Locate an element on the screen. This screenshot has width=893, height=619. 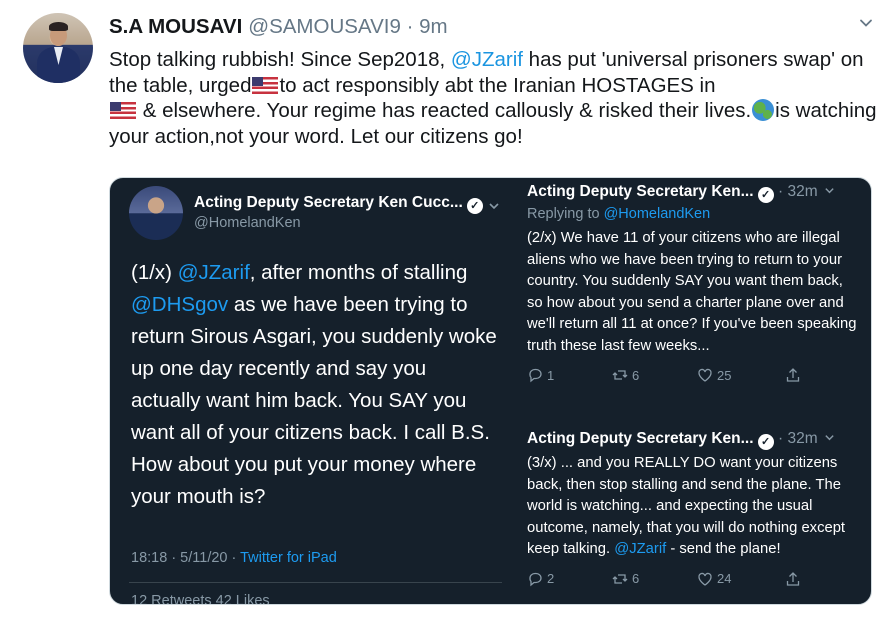
divider is located at coordinates (315, 582).